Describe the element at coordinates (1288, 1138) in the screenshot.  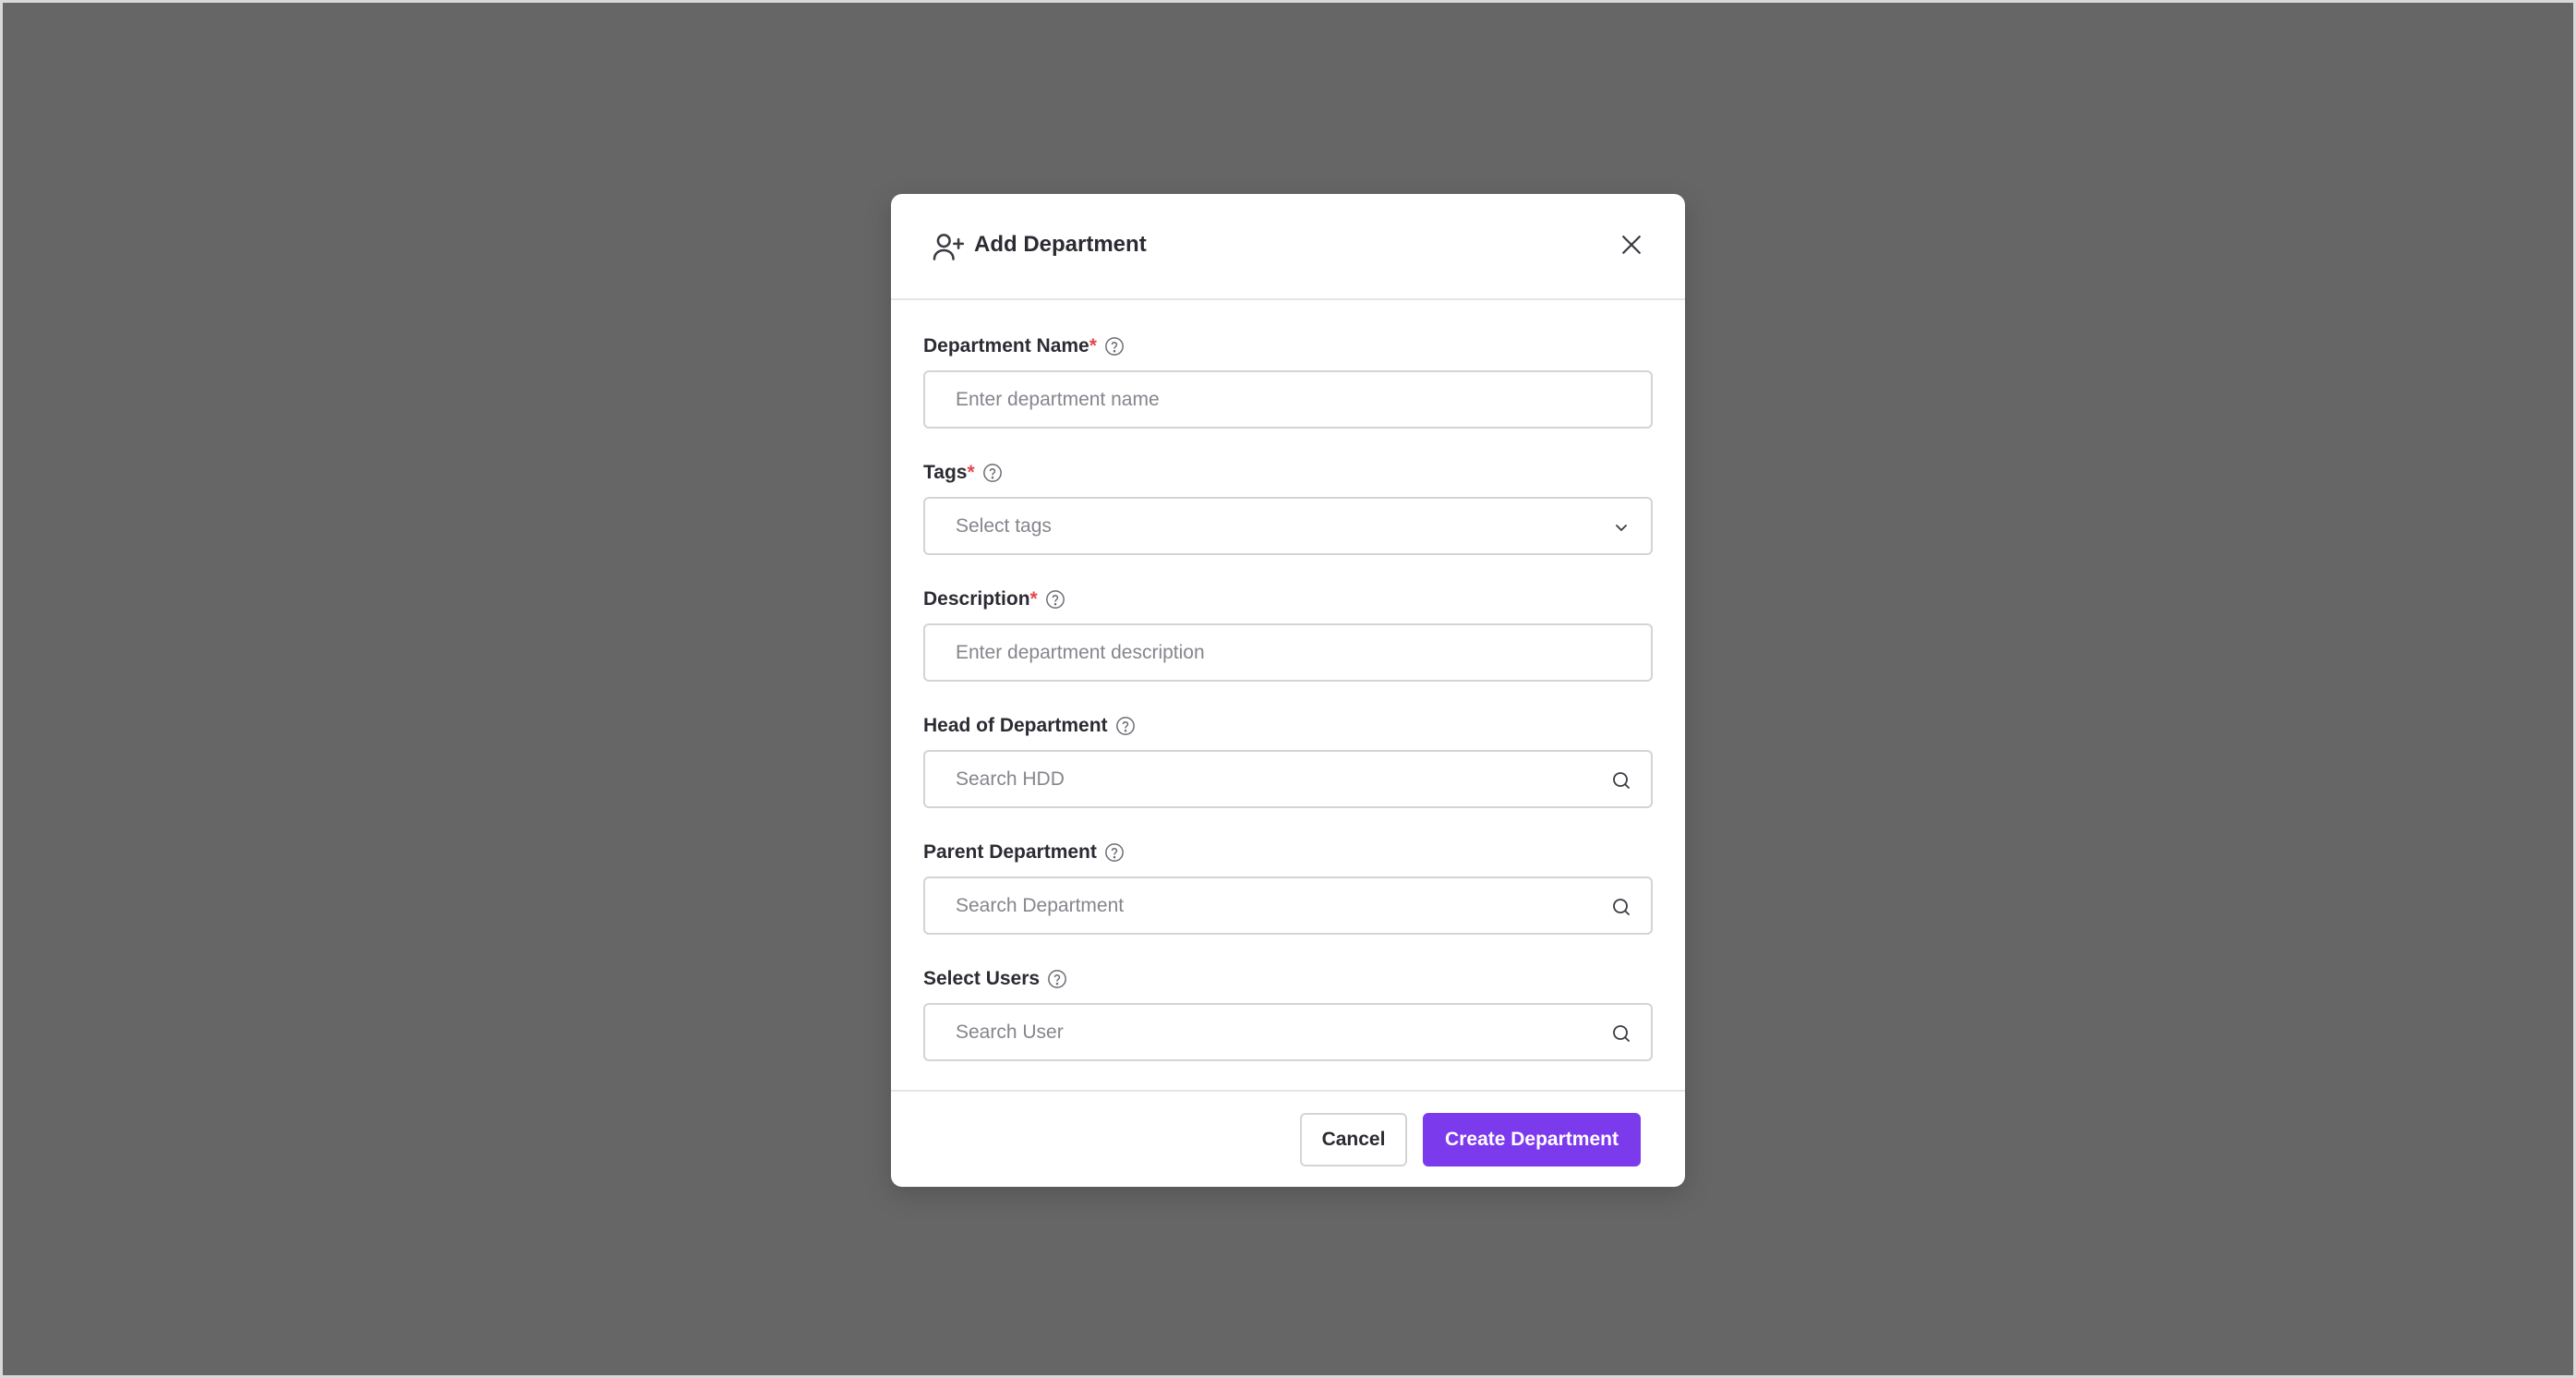
I see `dialog-footer: Cancel Create Department` at that location.